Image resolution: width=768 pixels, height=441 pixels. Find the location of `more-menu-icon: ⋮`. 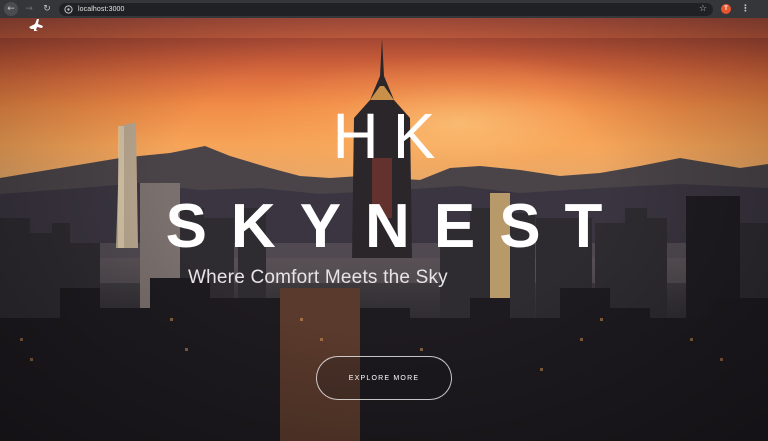

more-menu-icon: ⋮ is located at coordinates (745, 9).